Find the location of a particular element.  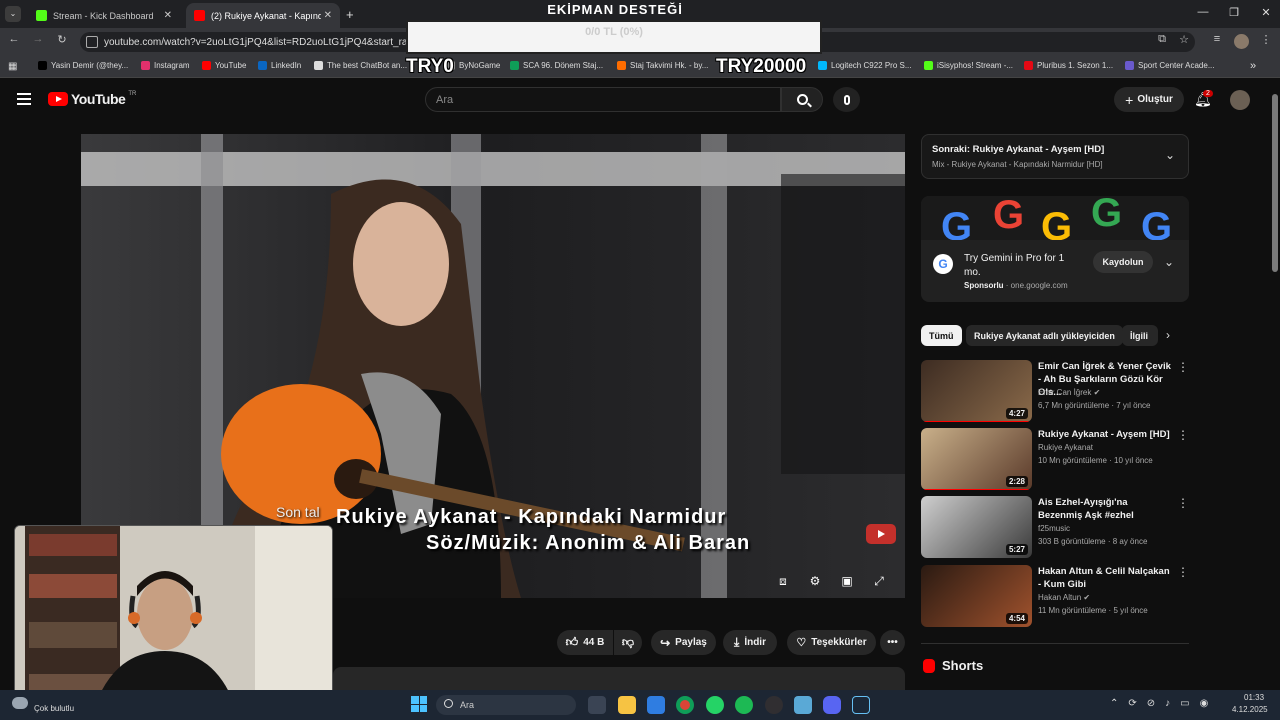

whatsapp-icon is located at coordinates (715, 705).